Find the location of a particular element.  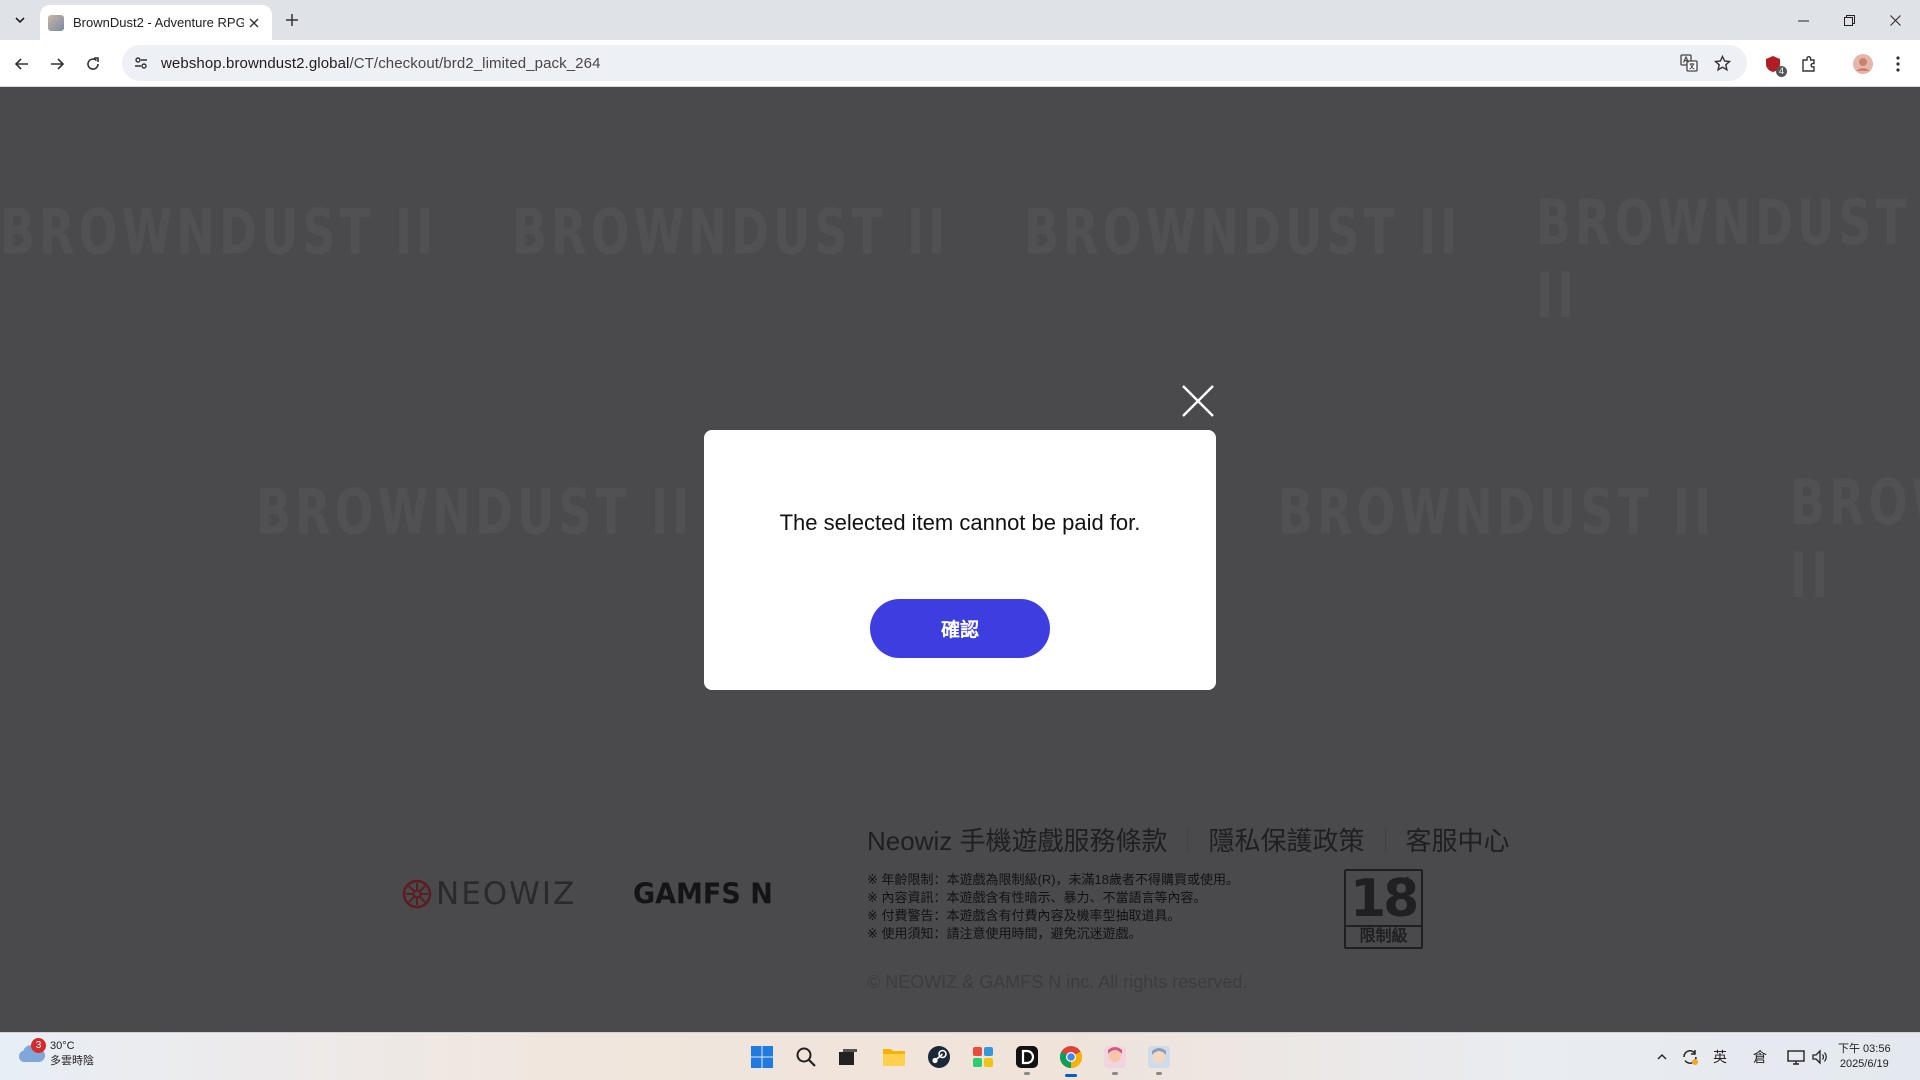

network-tray-button is located at coordinates (1796, 1057).